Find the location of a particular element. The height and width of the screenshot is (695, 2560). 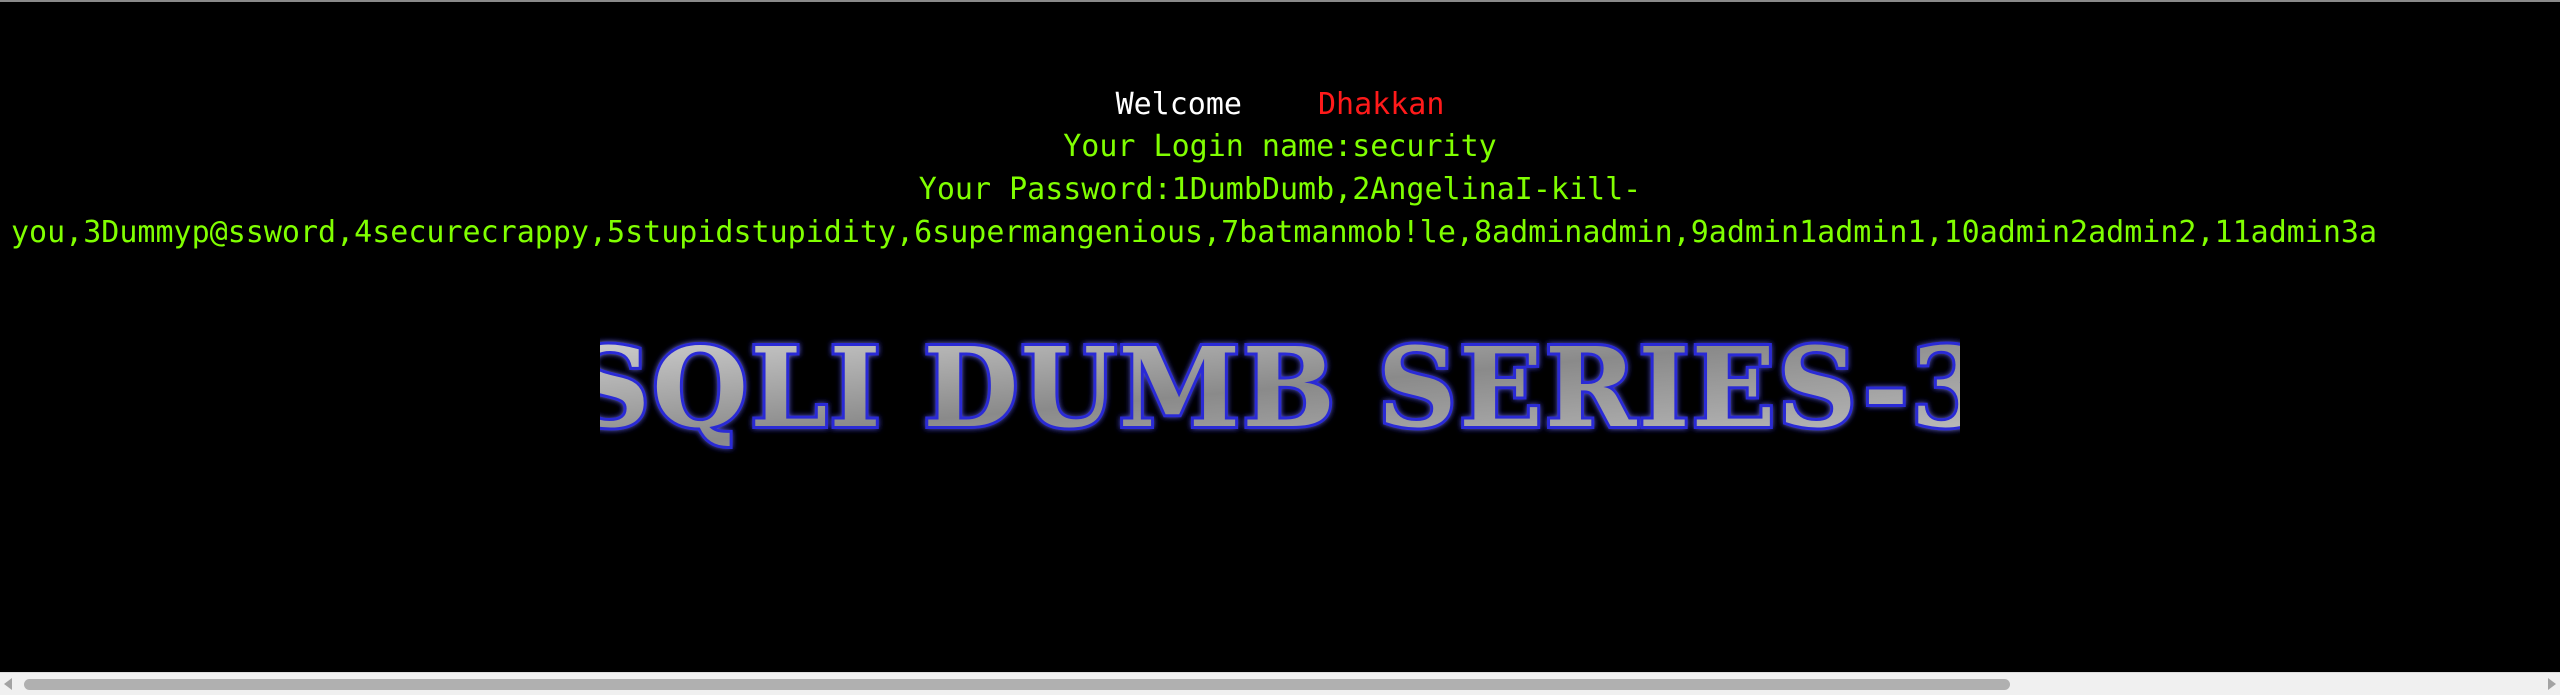

welcome-line: Welcome Dhakkan is located at coordinates (1280, 105).